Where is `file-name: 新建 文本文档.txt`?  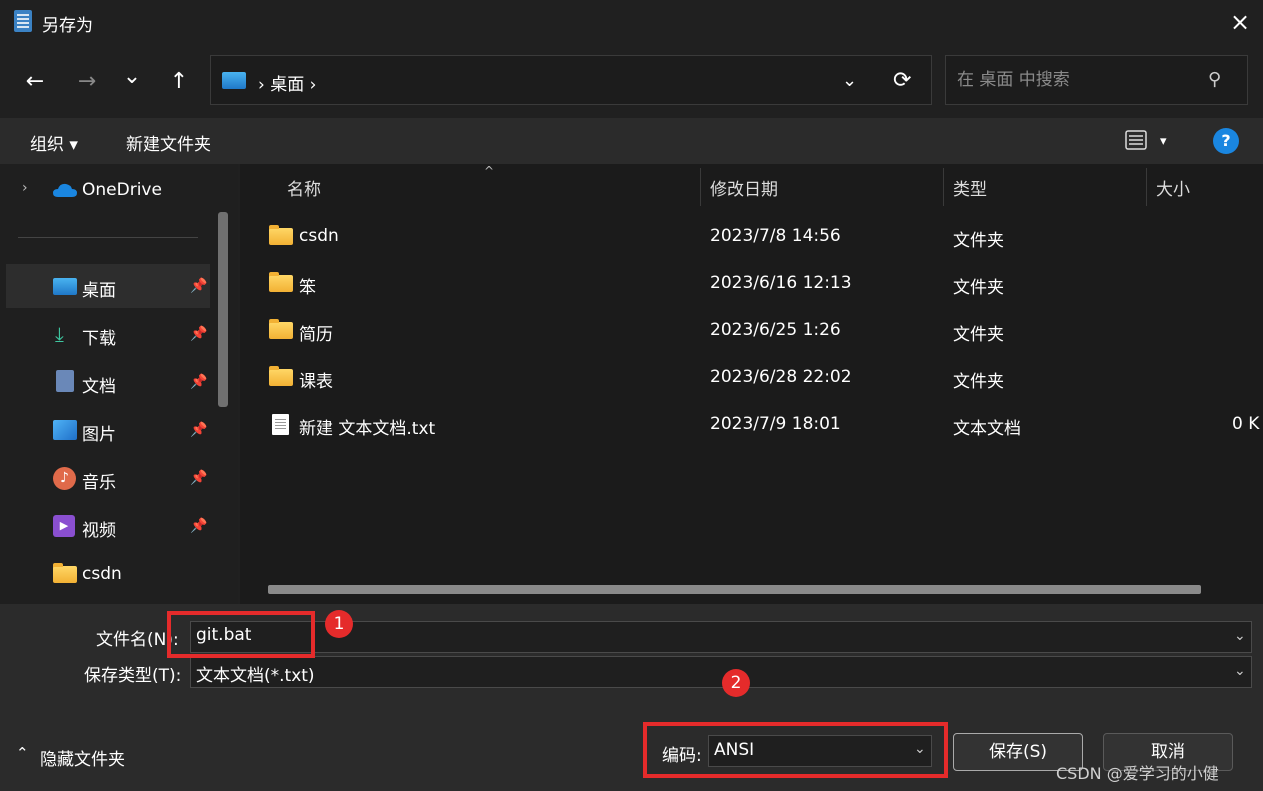 file-name: 新建 文本文档.txt is located at coordinates (367, 426).